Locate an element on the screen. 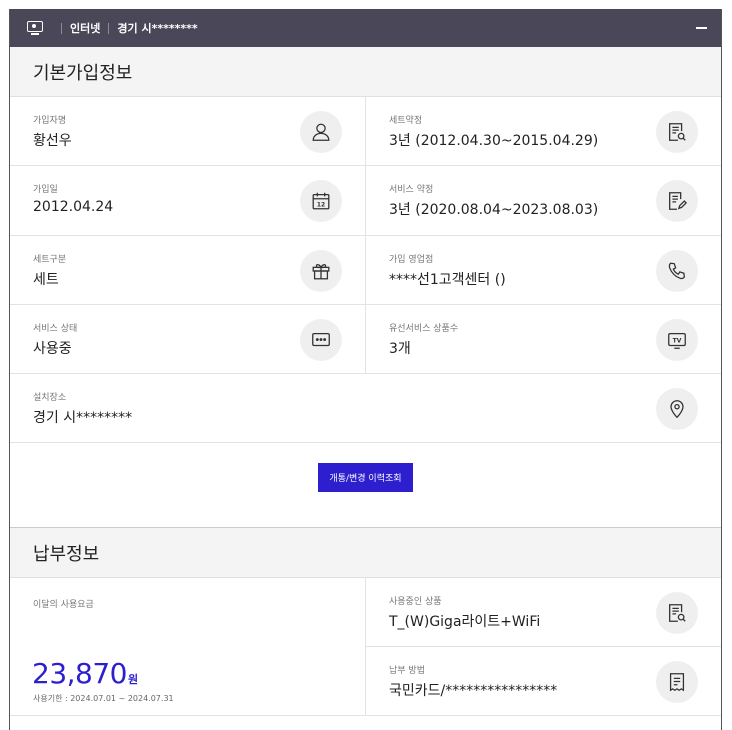 The height and width of the screenshot is (730, 732). service-contract-value: 3년 (2020.08.04~2023.08.03) is located at coordinates (494, 210).